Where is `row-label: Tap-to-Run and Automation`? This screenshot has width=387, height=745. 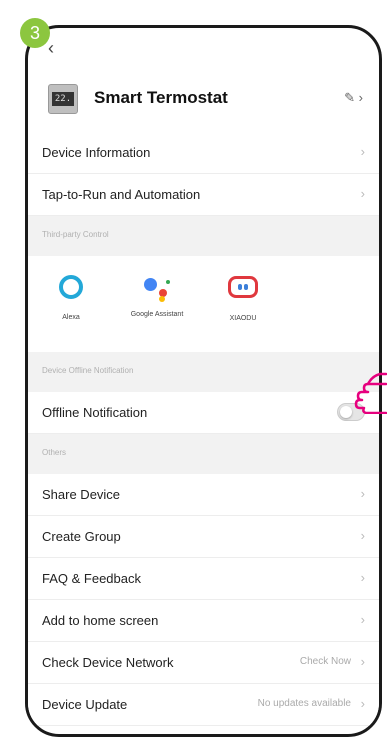
row-label: Tap-to-Run and Automation is located at coordinates (121, 194).